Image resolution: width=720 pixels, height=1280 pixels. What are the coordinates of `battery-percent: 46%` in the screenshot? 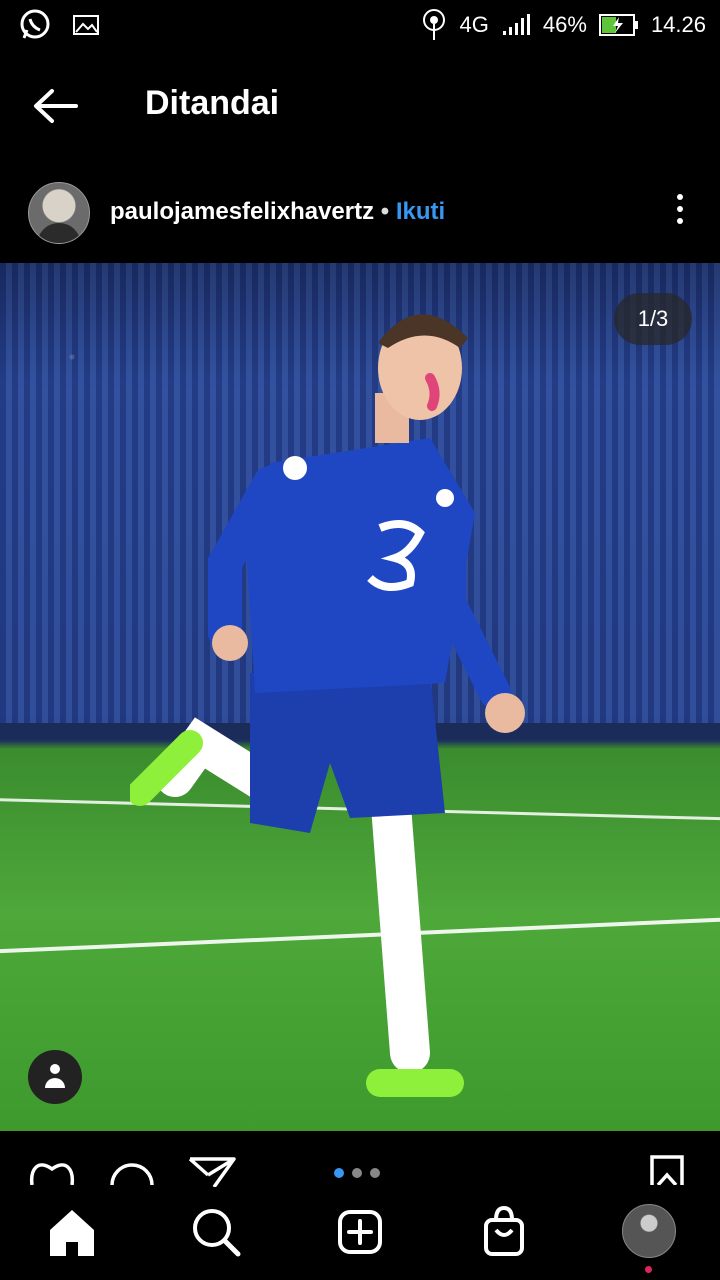 It's located at (564, 24).